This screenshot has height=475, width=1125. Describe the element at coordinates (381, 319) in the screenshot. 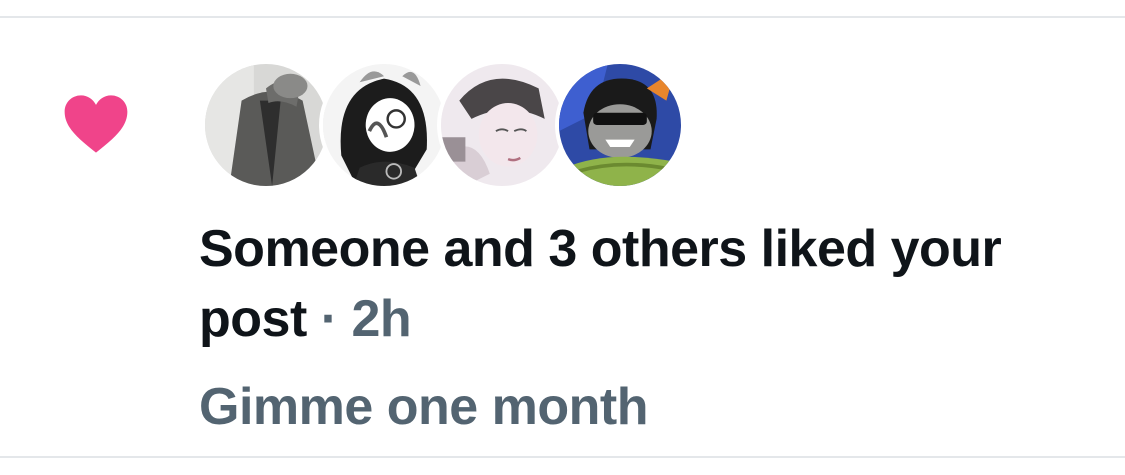

I see `timestamp: 2h` at that location.